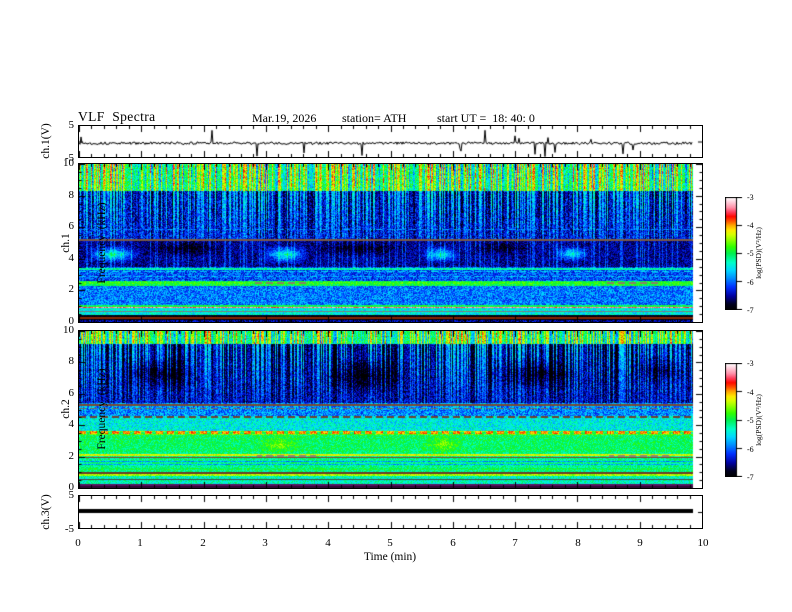 Image resolution: width=792 pixels, height=612 pixels. I want to click on cb2-tick-neg3: -3, so click(750, 363).